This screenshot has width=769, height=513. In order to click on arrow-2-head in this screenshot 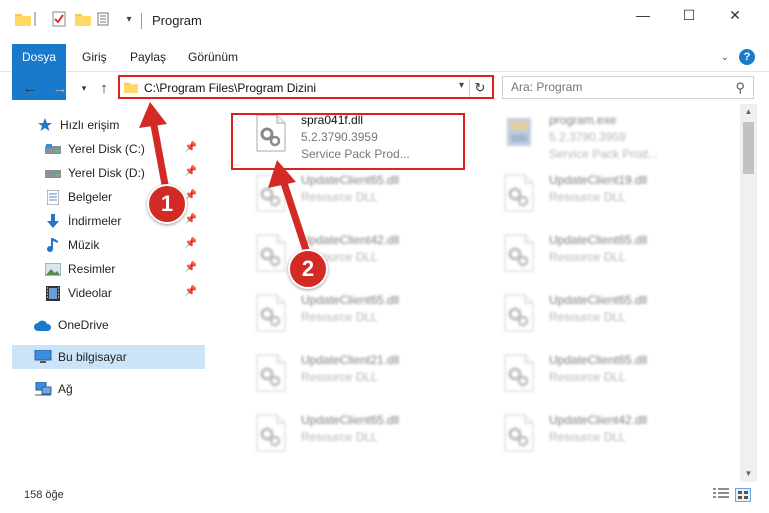, I will do `click(282, 174)`.